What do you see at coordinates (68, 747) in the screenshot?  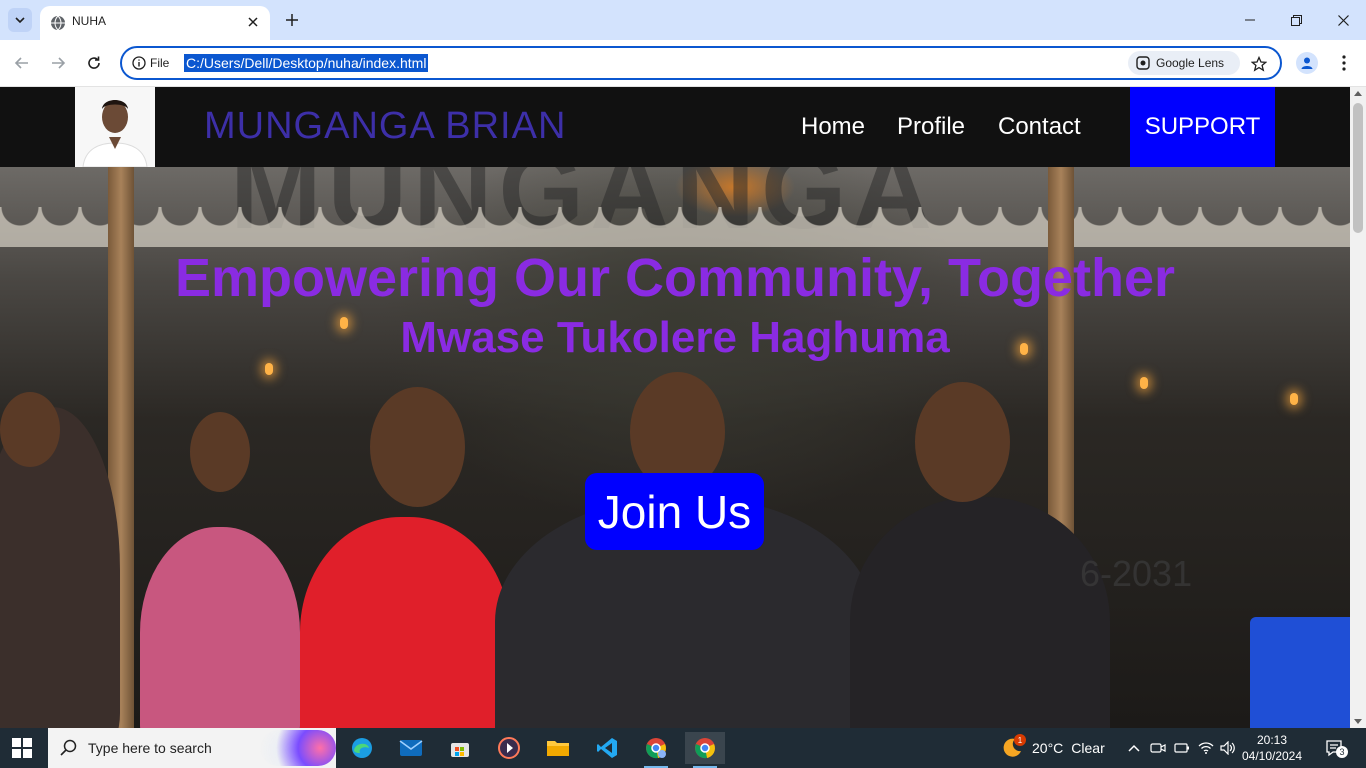 I see `search-icon` at bounding box center [68, 747].